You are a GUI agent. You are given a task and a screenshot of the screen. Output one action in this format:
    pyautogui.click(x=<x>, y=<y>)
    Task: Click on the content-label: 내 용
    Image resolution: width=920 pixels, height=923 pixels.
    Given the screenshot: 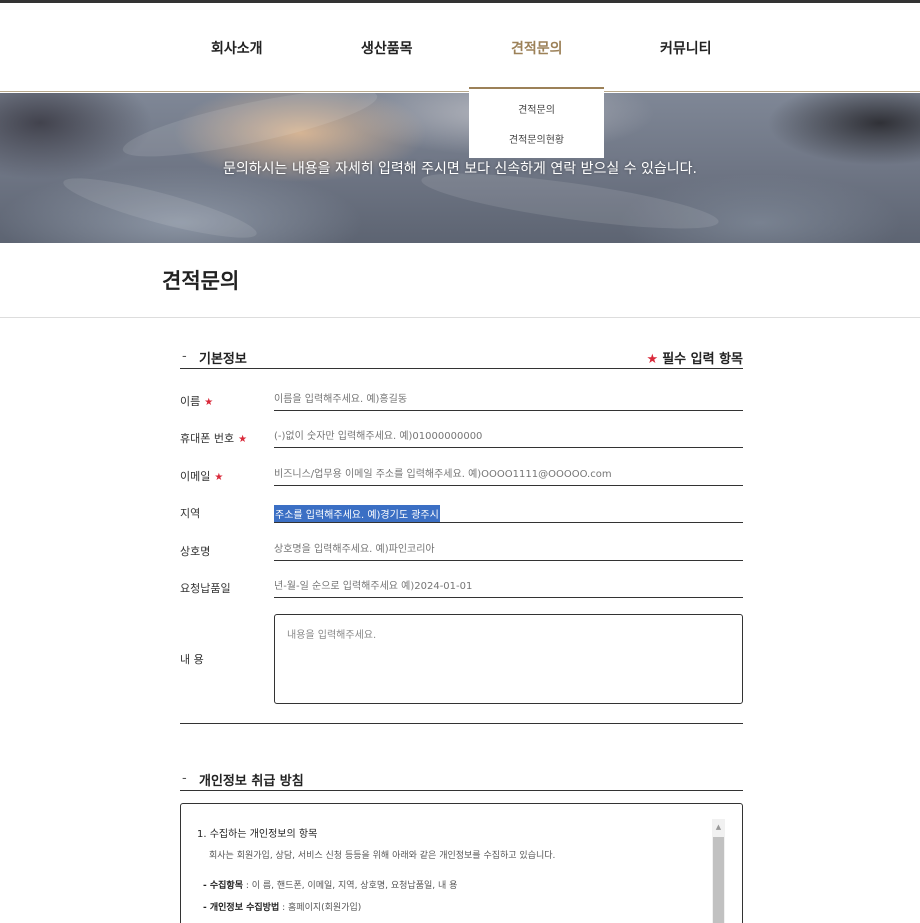 What is the action you would take?
    pyautogui.click(x=192, y=659)
    